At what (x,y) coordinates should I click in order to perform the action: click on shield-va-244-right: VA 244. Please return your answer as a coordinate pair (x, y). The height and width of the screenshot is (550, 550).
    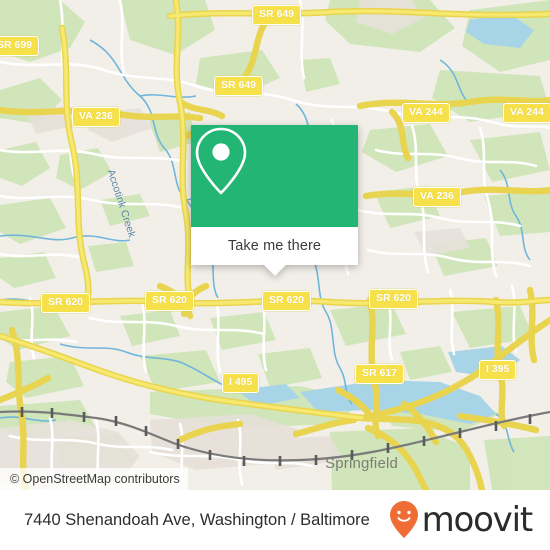
    Looking at the image, I should click on (526, 113).